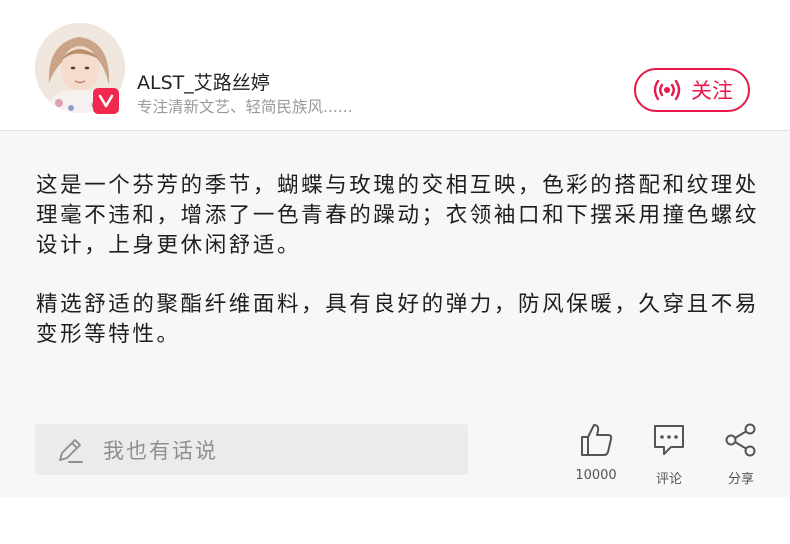 The image size is (790, 544). Describe the element at coordinates (69, 450) in the screenshot. I see `pencil-icon` at that location.